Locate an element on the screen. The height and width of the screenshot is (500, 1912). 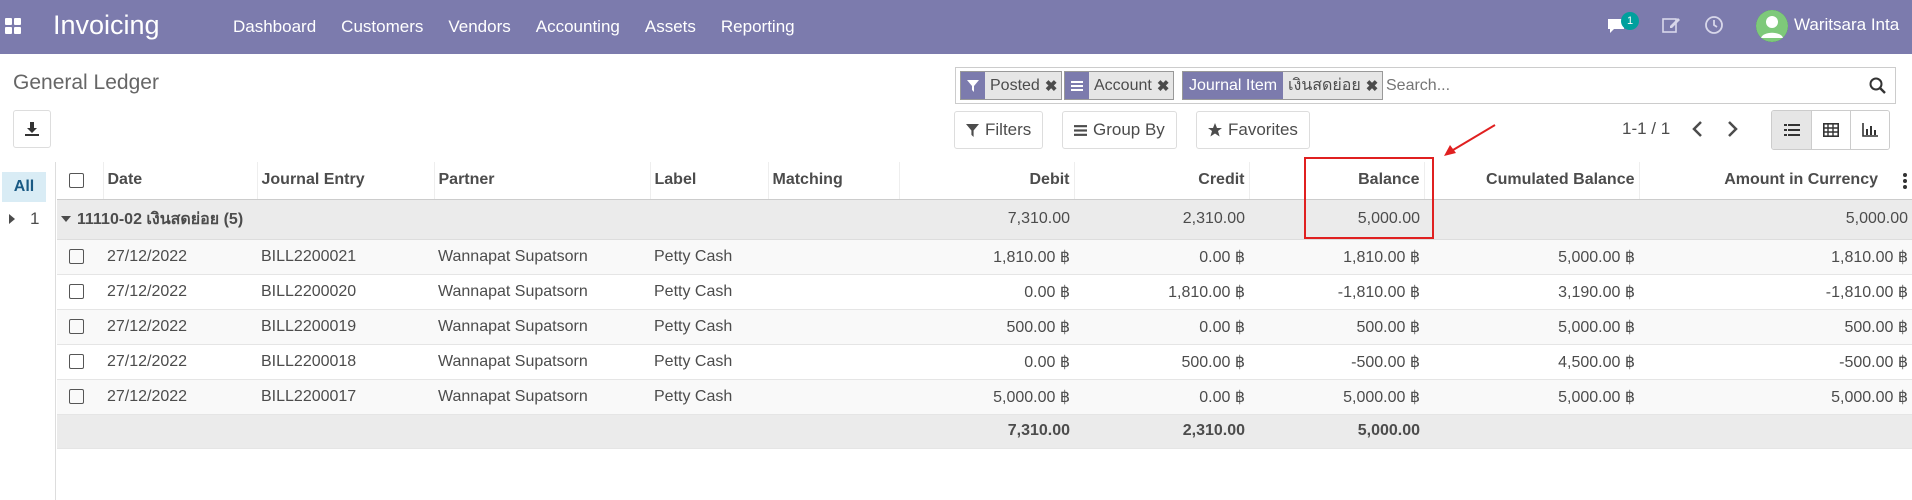
filter-icon is located at coordinates (973, 85).